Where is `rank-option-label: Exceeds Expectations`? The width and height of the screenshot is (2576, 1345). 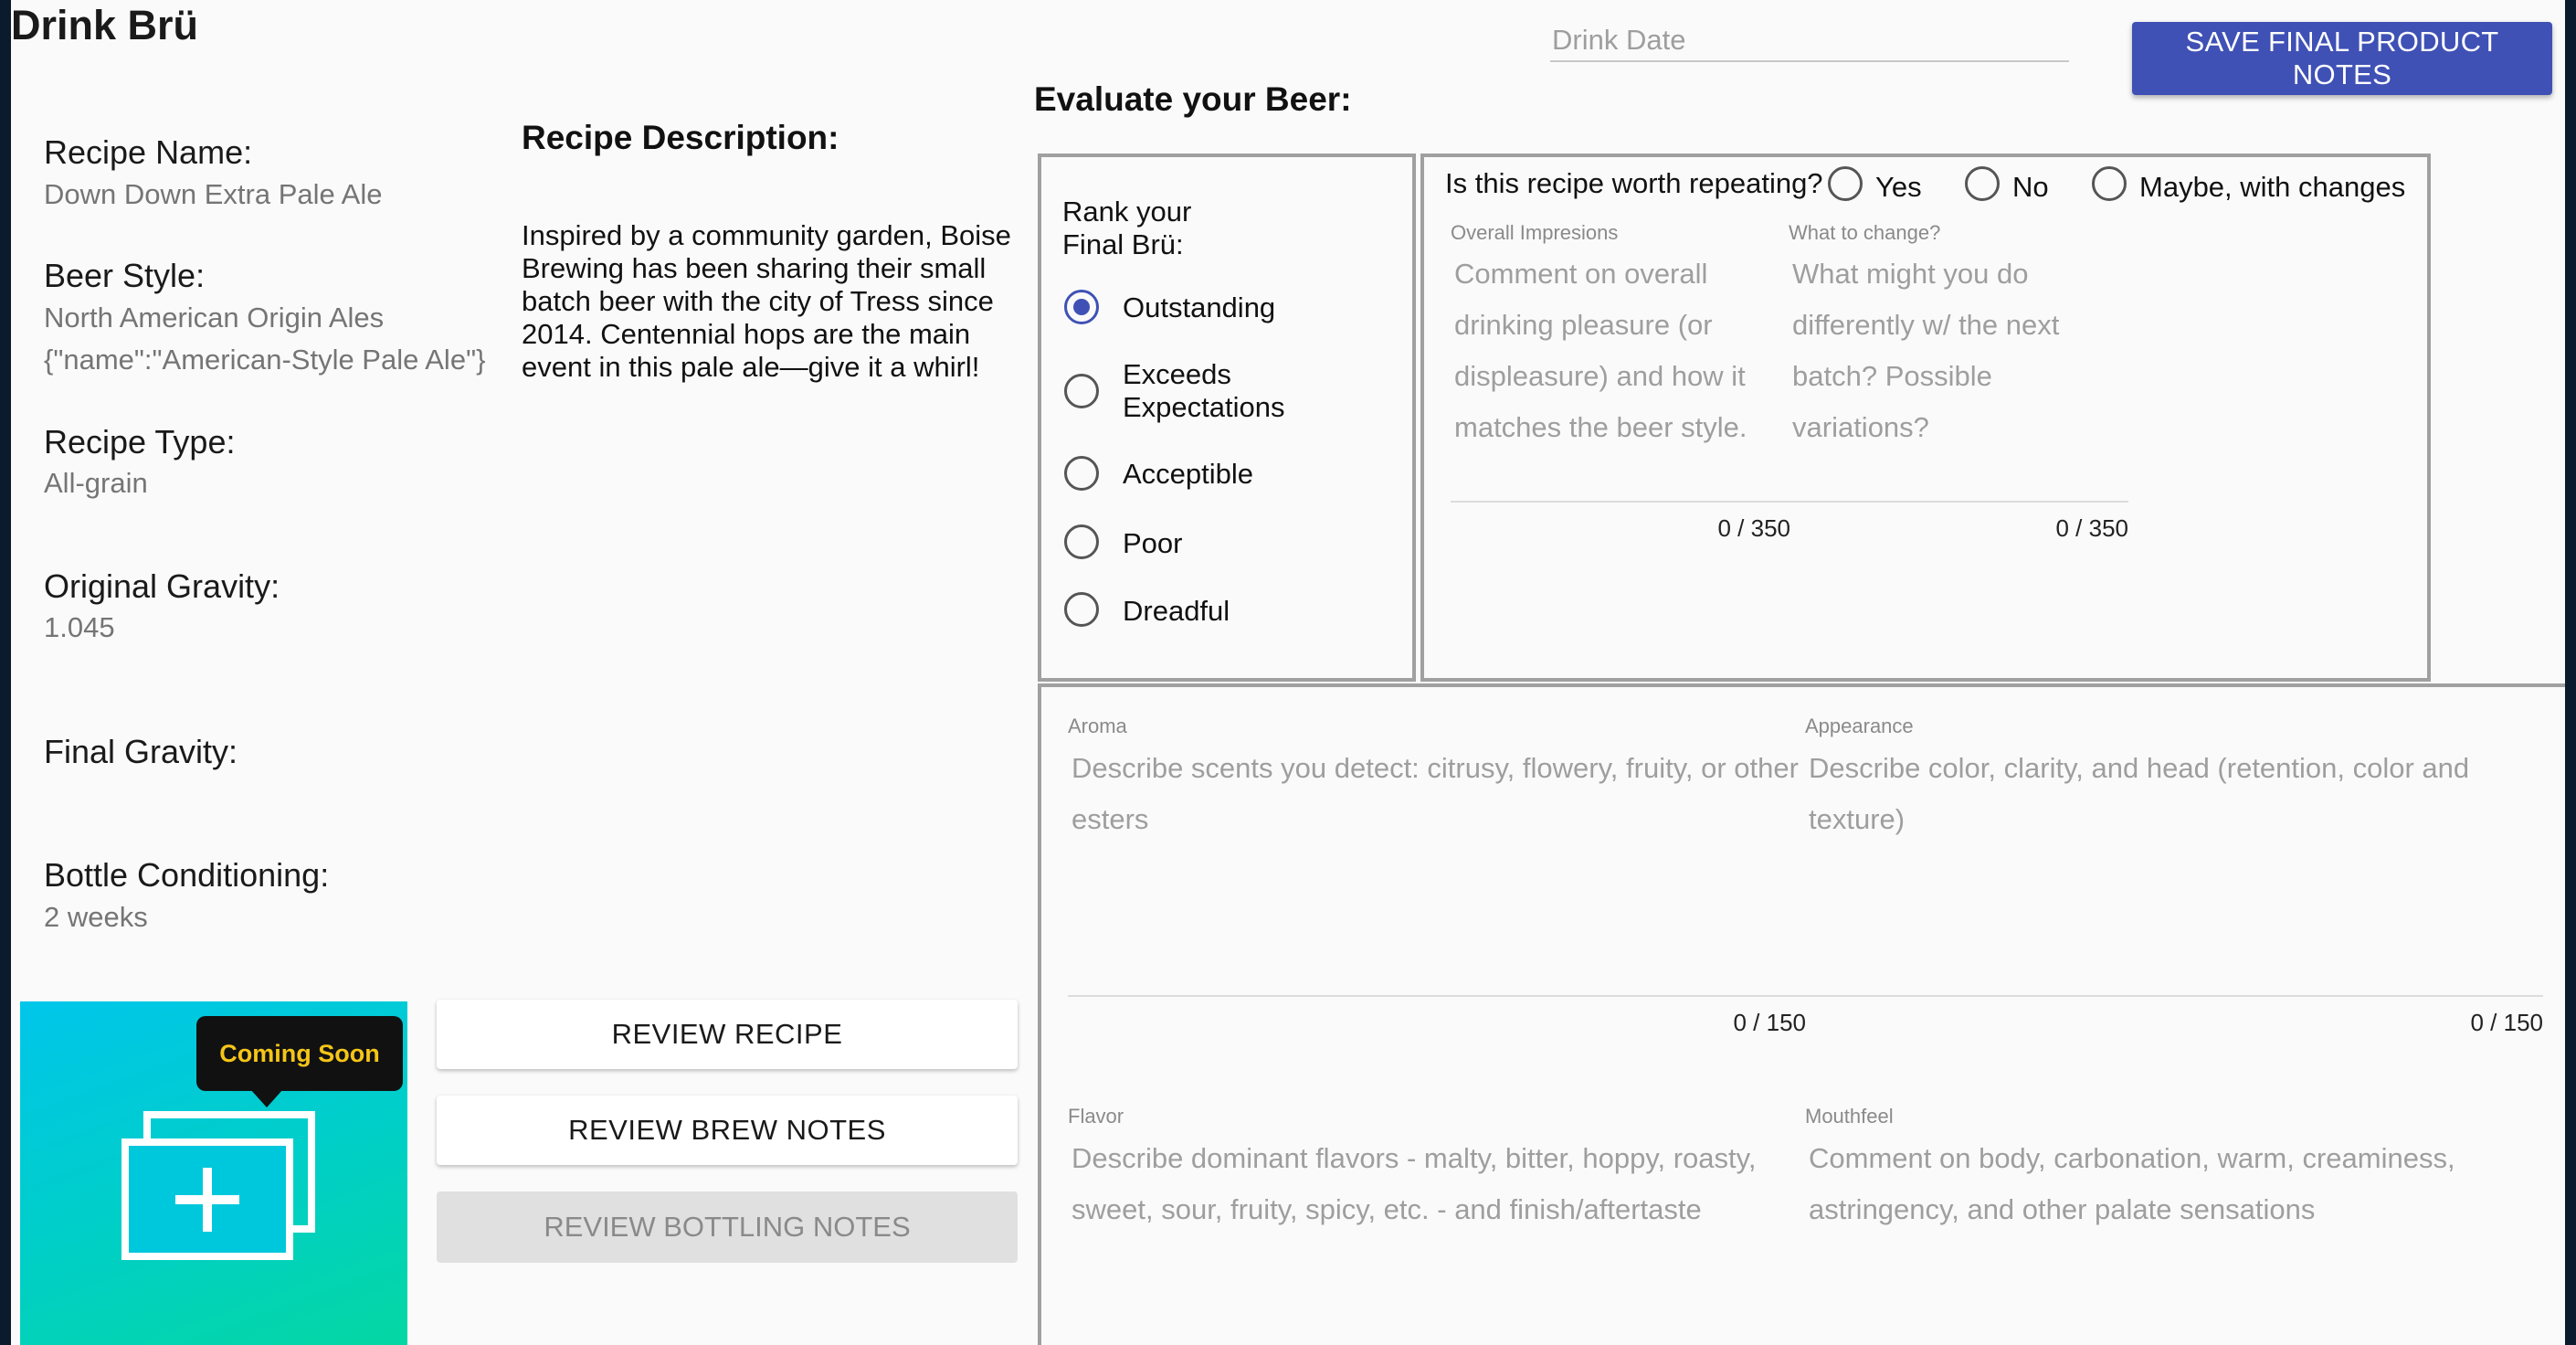
rank-option-label: Exceeds Expectations is located at coordinates (1204, 390).